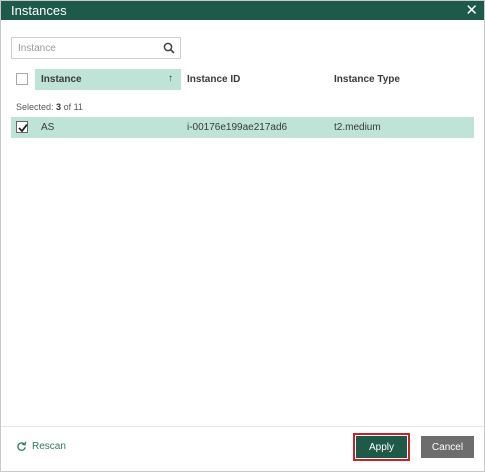  I want to click on dialog-titlebar: Instances ✕, so click(242, 10).